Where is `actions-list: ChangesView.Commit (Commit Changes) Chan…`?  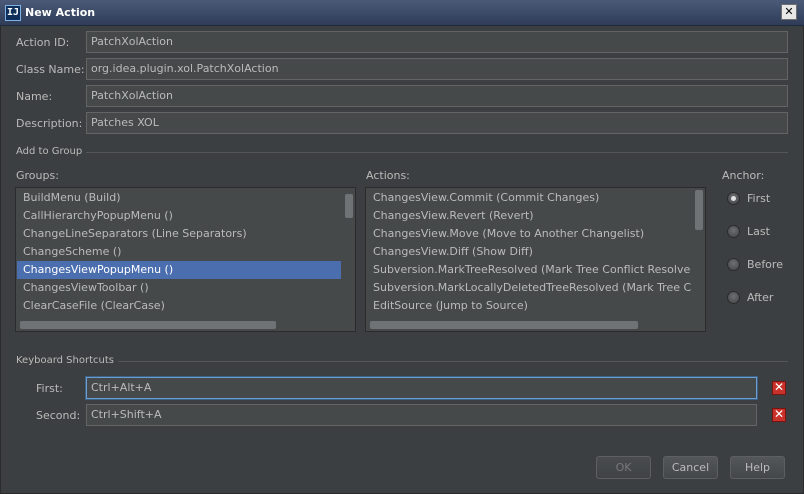
actions-list: ChangesView.Commit (Commit Changes) Chan… is located at coordinates (535, 259).